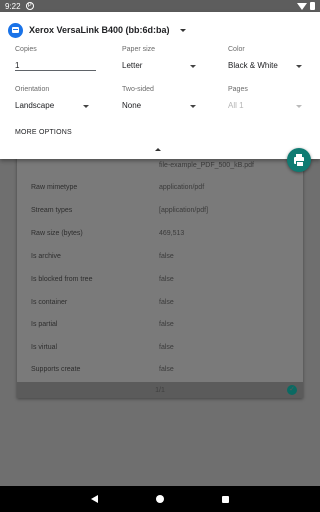  I want to click on wifi-icon, so click(302, 6).